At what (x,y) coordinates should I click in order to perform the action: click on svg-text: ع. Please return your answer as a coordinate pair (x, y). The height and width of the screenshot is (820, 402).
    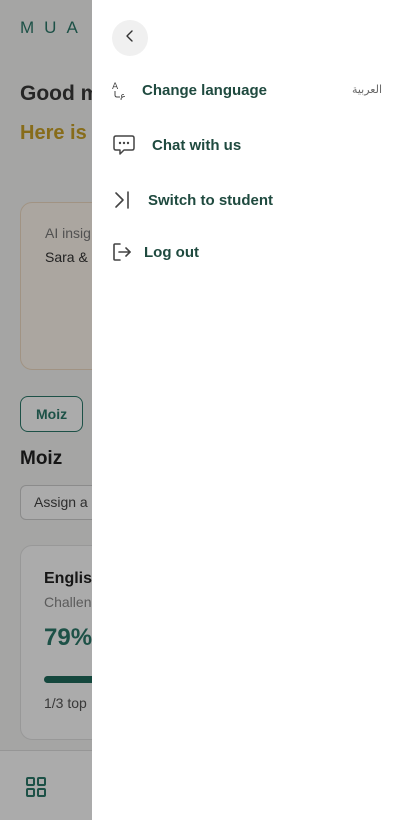
    Looking at the image, I should click on (123, 95).